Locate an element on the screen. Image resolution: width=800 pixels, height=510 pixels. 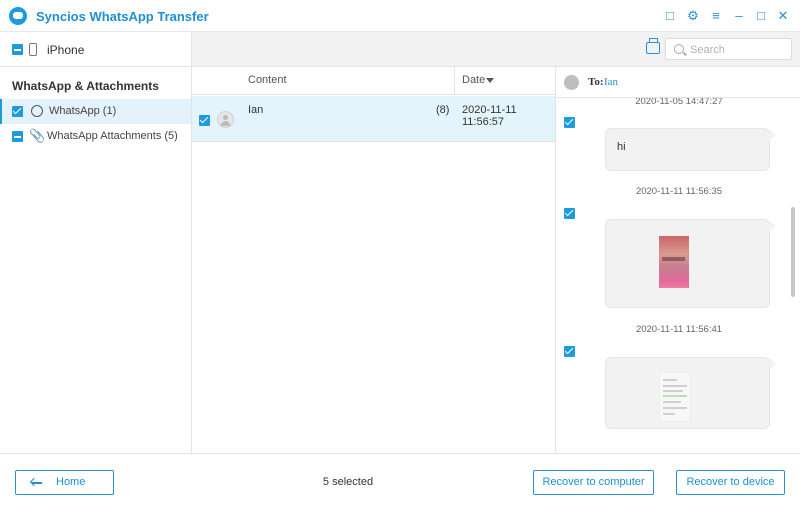
app-title: Syncios WhatsApp Transfer is located at coordinates (122, 16).